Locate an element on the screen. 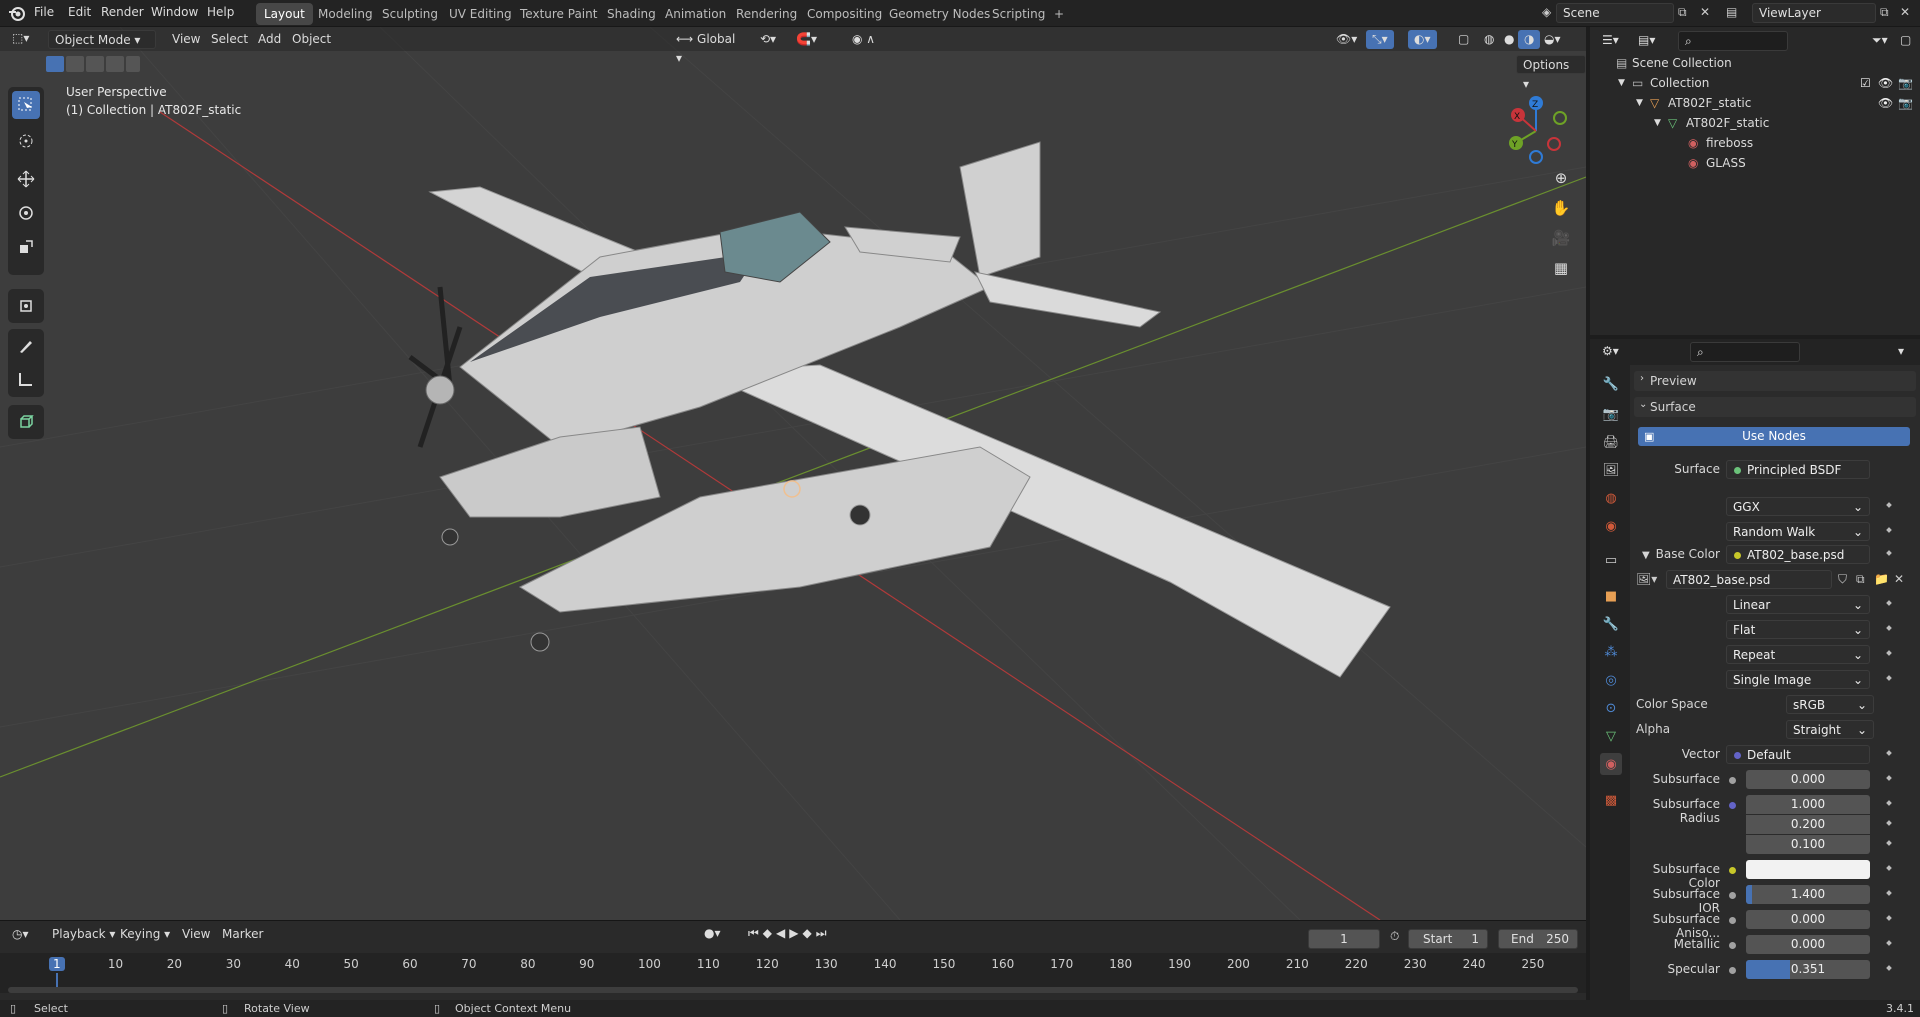 This screenshot has height=1017, width=1920. image-browse-icon: 🖼▾ is located at coordinates (1646, 579).